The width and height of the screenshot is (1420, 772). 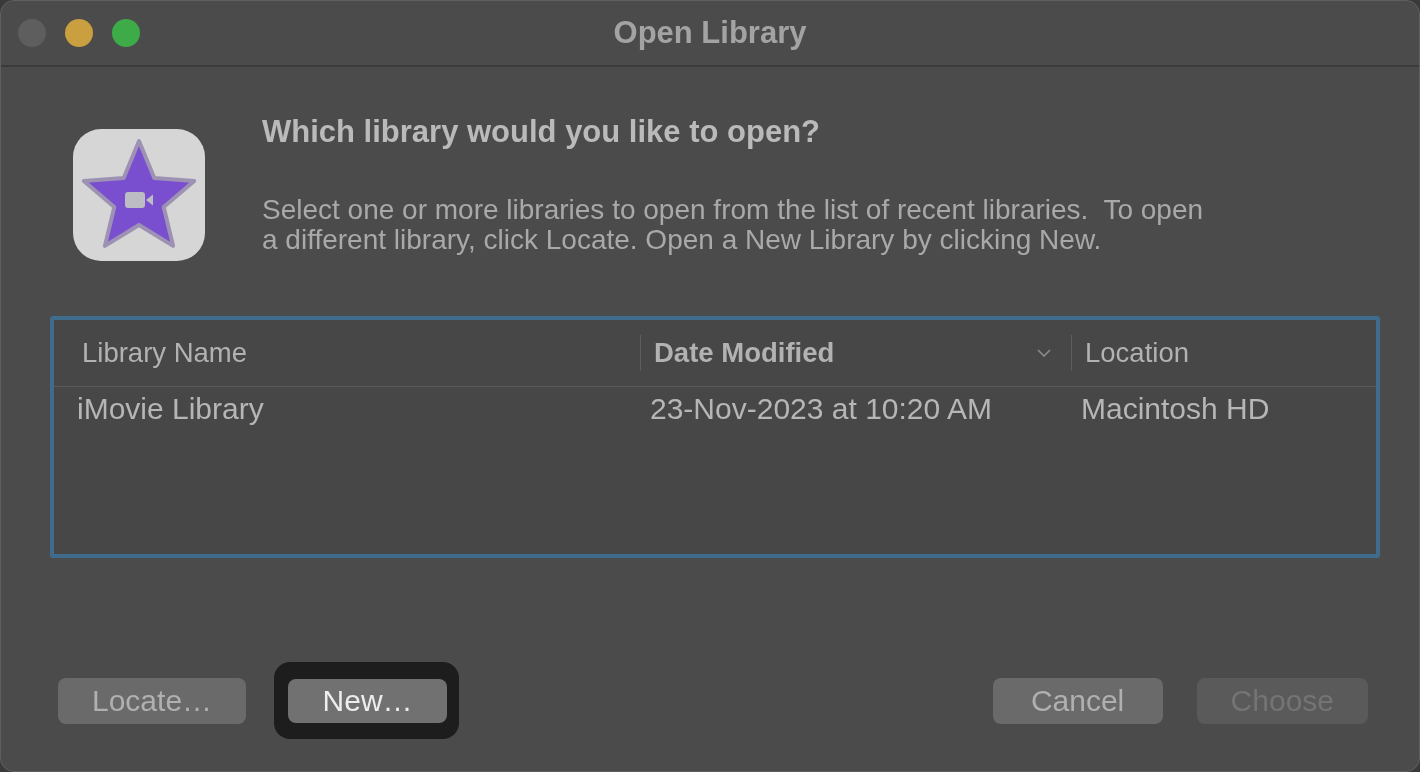 What do you see at coordinates (855, 409) in the screenshot?
I see `table-cell: 23-Nov-2023 at 10:20 AM` at bounding box center [855, 409].